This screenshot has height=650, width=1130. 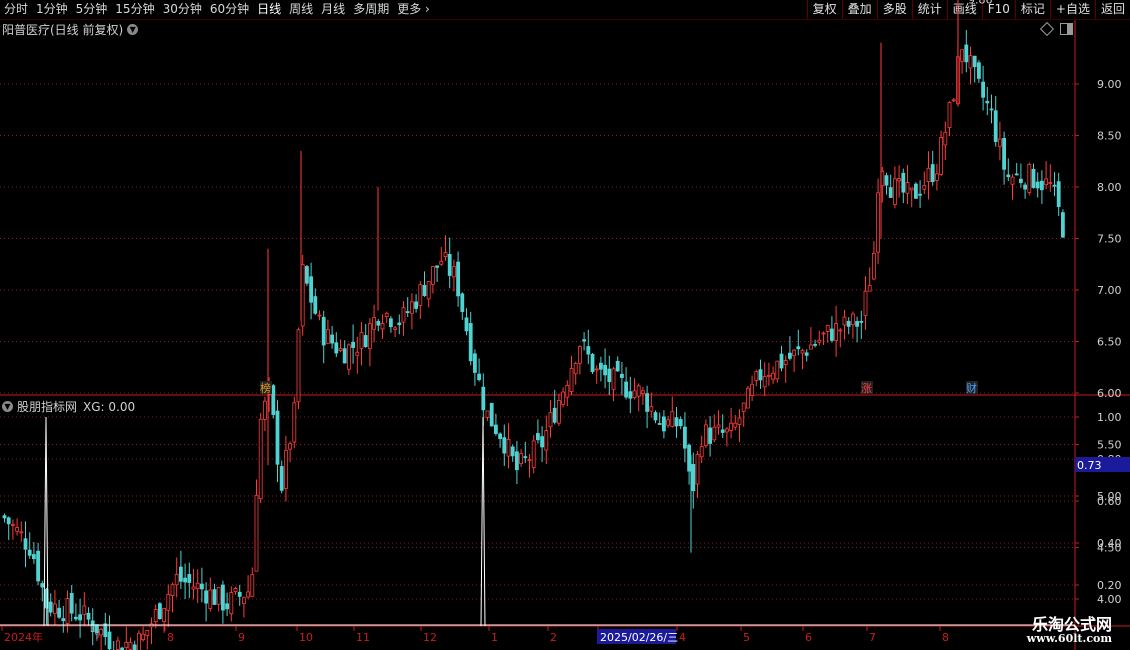 I want to click on price-tick-label: 7.50, so click(x=1109, y=239).